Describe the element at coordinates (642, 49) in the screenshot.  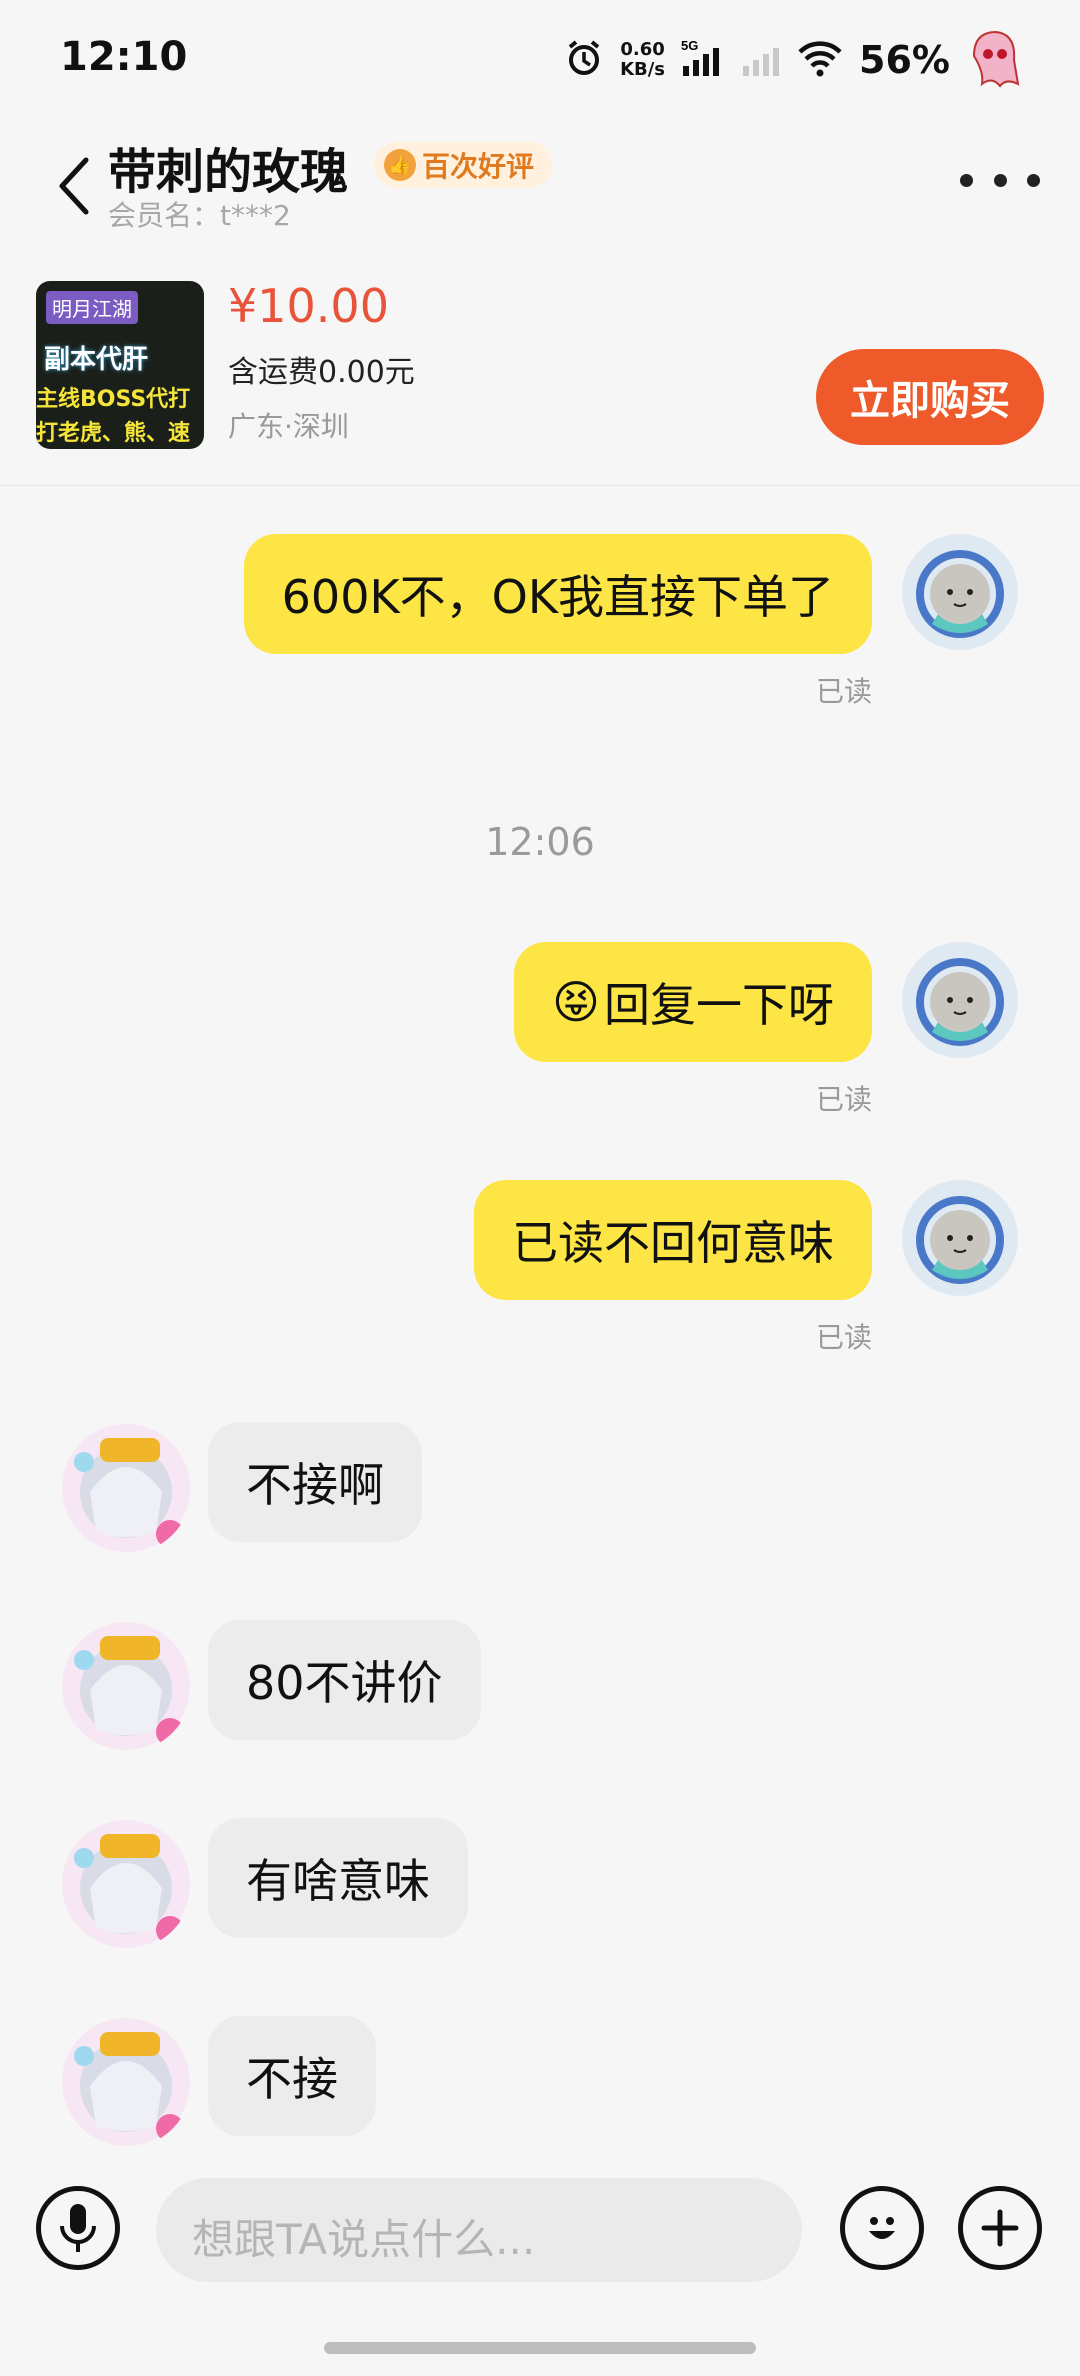
I see `net-speed-value: 0.60` at that location.